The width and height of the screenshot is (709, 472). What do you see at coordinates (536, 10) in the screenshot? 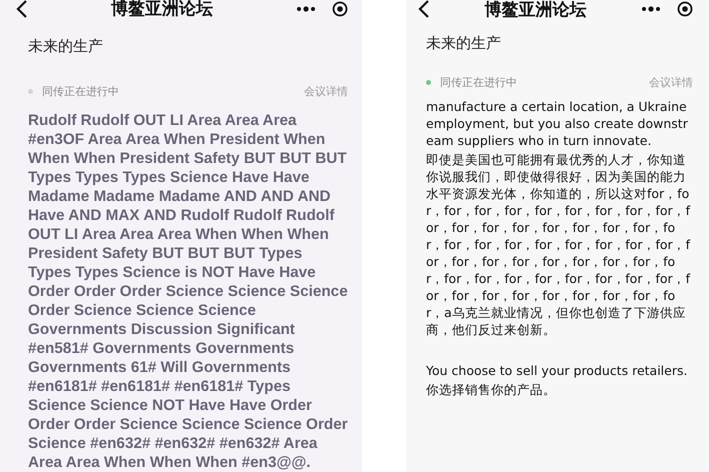
I see `app-title: 博鳌亚洲论坛` at bounding box center [536, 10].